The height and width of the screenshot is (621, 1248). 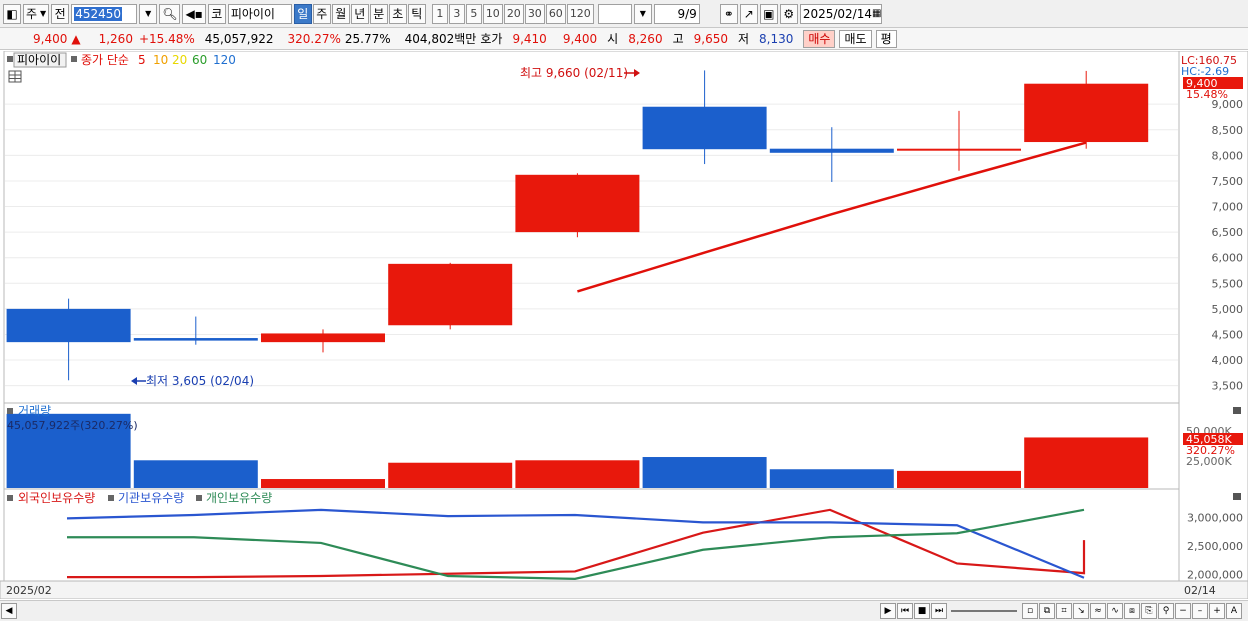 I want to click on sell-button: 매도, so click(x=855, y=38).